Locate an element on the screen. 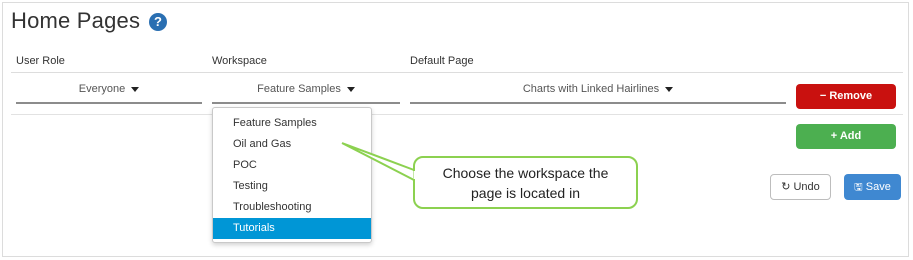  add-button: + Add is located at coordinates (846, 136).